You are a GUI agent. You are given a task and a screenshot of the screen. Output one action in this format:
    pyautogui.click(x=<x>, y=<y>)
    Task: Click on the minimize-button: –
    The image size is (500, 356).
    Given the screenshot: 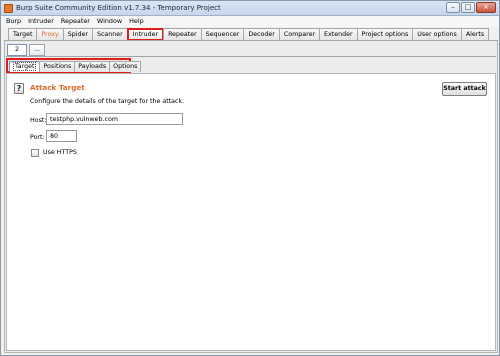 What is the action you would take?
    pyautogui.click(x=453, y=7)
    